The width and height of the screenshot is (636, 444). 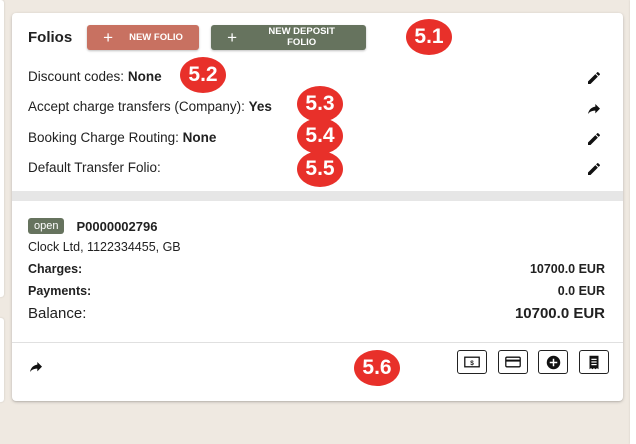 I want to click on folio-company: Clock Ltd, 1122334455, GB, so click(x=104, y=247).